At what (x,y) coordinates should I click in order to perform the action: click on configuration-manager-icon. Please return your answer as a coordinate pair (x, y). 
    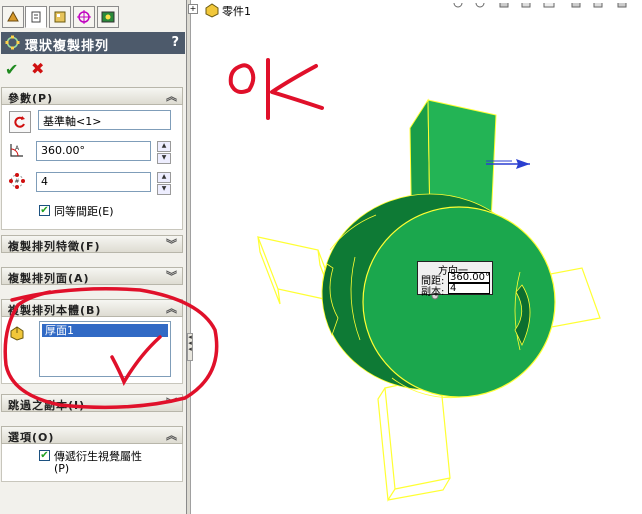
    Looking at the image, I should click on (60, 17).